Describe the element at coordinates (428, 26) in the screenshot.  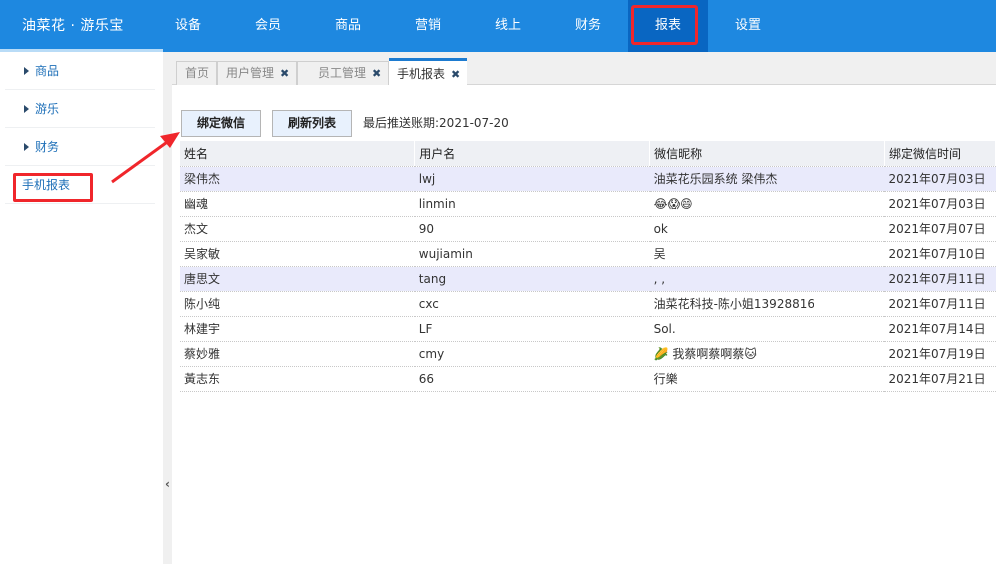
I see `nav-item-marketing: 营销` at that location.